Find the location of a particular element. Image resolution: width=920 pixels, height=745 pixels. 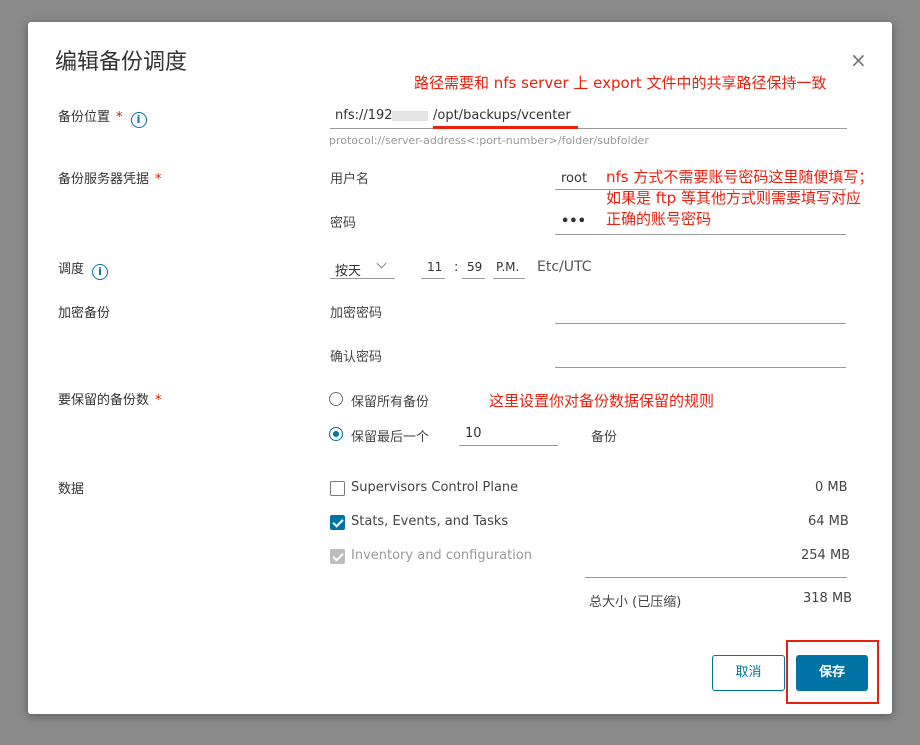

supervisors-checkbox is located at coordinates (337, 488).